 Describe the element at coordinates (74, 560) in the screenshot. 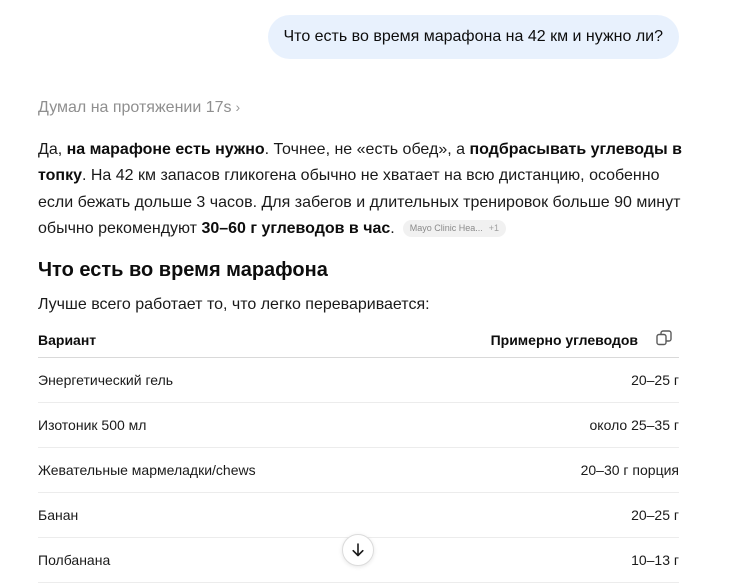

I see `cell-variant: Полбанана` at that location.